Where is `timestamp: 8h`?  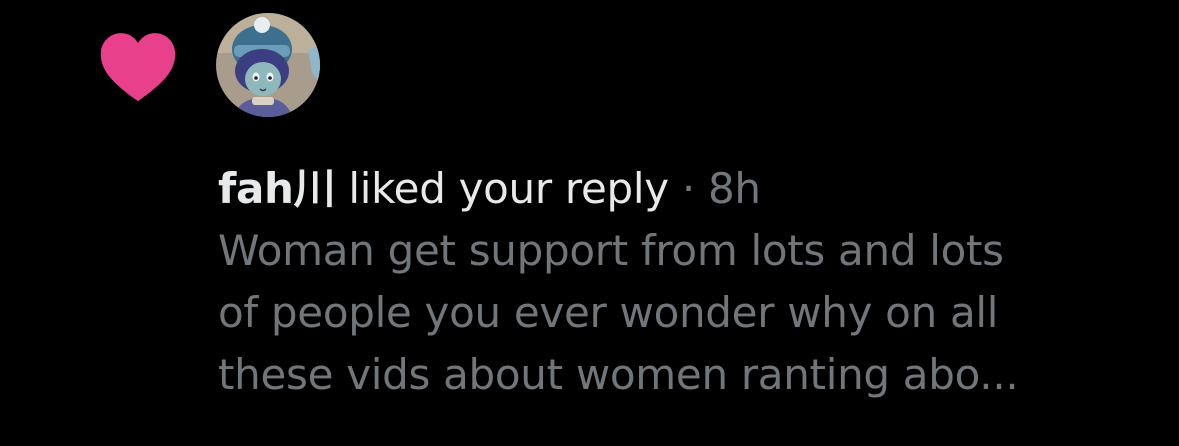
timestamp: 8h is located at coordinates (734, 188).